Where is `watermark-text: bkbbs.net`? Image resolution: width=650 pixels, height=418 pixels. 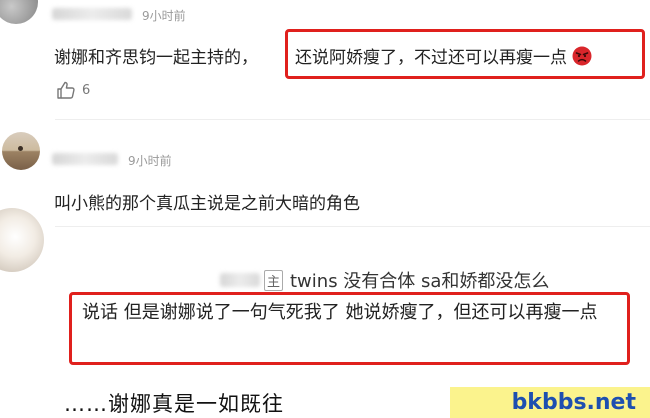 watermark-text: bkbbs.net is located at coordinates (573, 402).